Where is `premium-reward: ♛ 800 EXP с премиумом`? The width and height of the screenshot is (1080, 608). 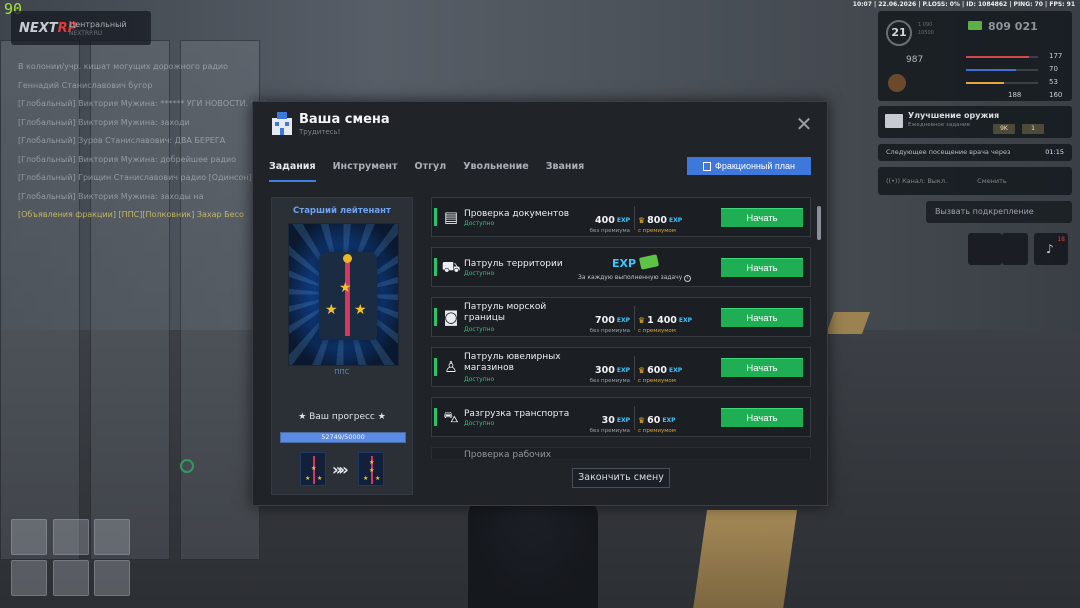
premium-reward: ♛ 800 EXP с премиумом is located at coordinates (660, 224).